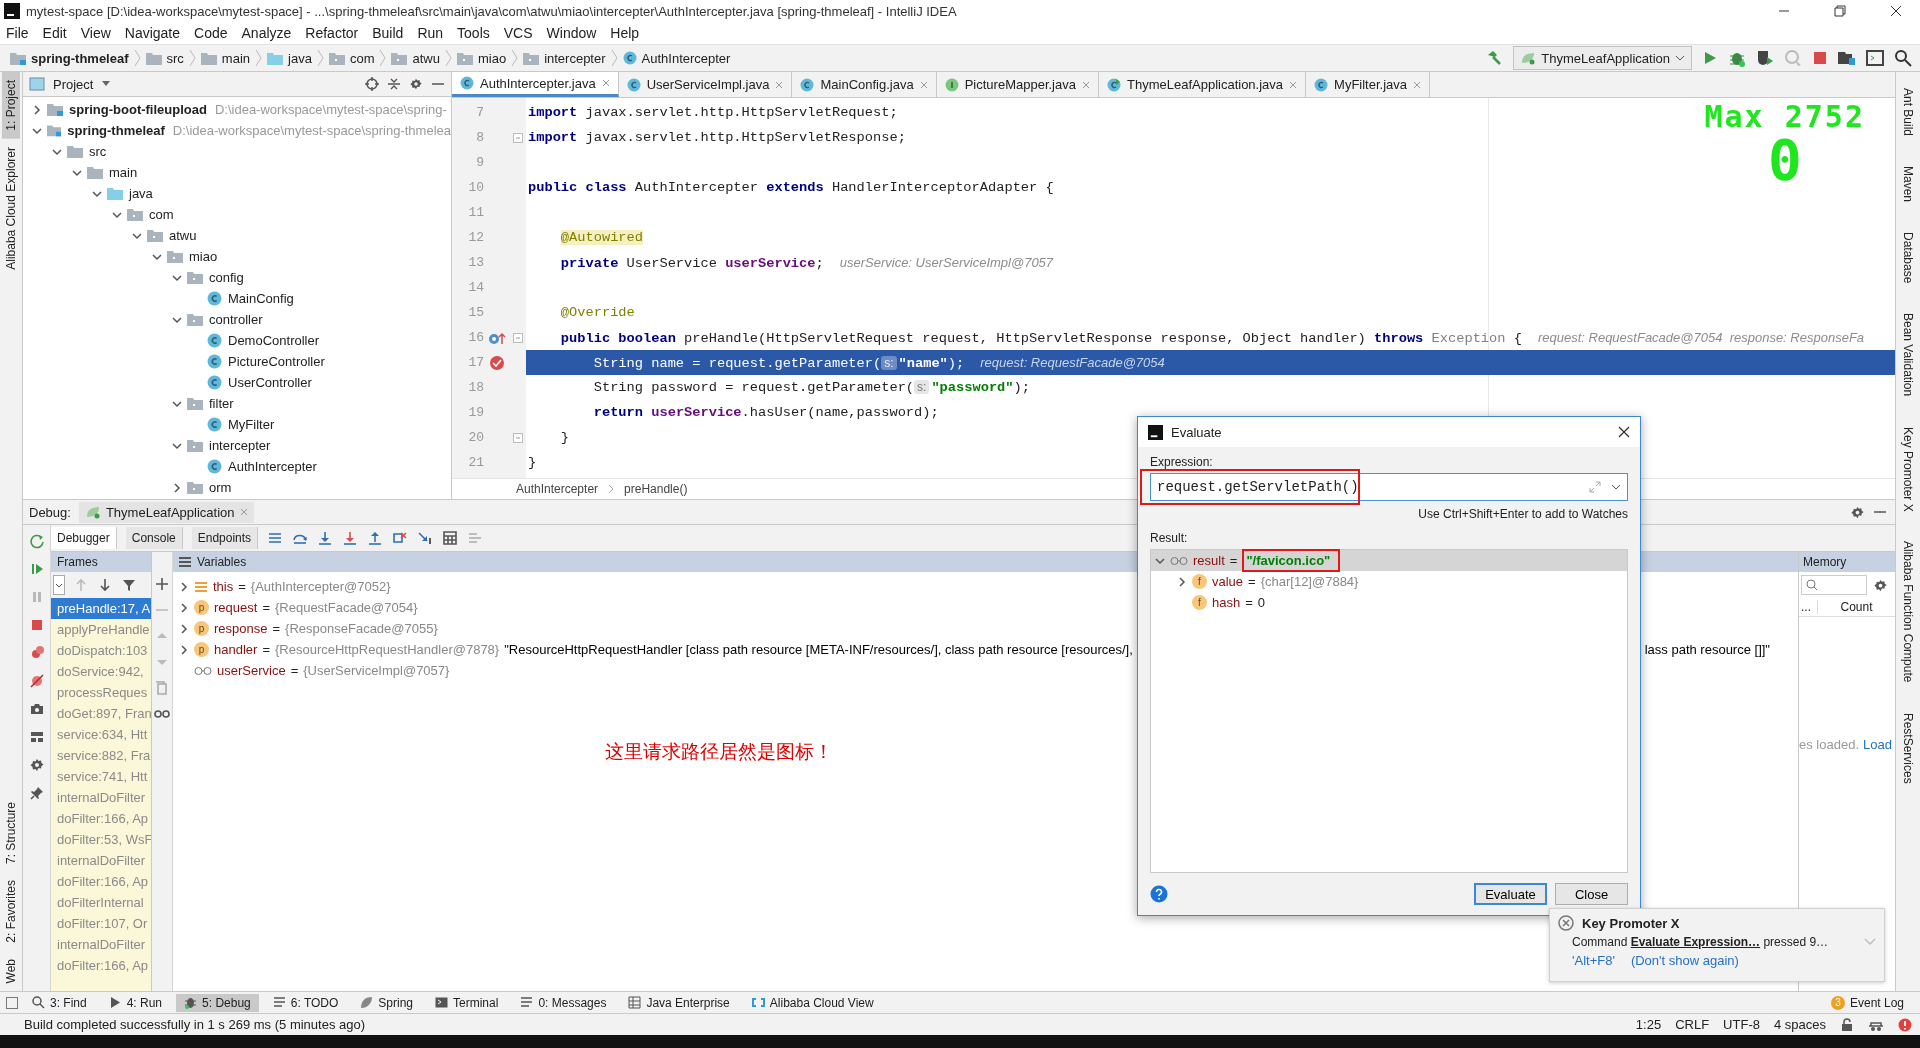 Image resolution: width=1920 pixels, height=1048 pixels. Describe the element at coordinates (705, 84) in the screenshot. I see `editor-tab: UserServiceImpl.java` at that location.